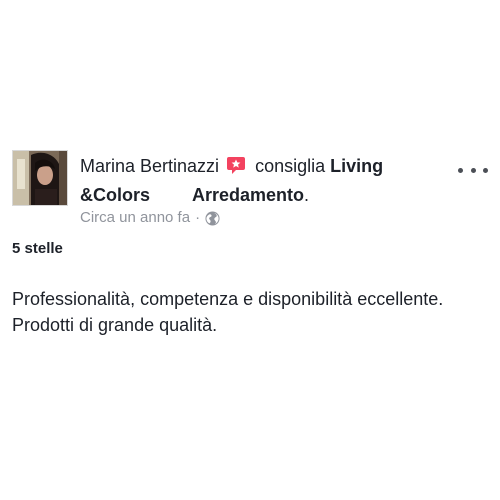 This screenshot has width=500, height=500. What do you see at coordinates (149, 166) in the screenshot?
I see `author-name: Marina Bertinazzi` at bounding box center [149, 166].